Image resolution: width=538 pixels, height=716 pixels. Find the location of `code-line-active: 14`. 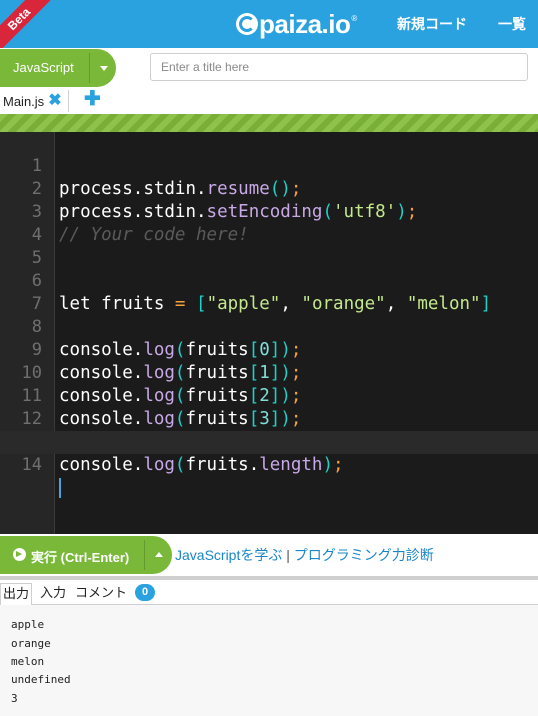

code-line-active: 14 is located at coordinates (269, 464).